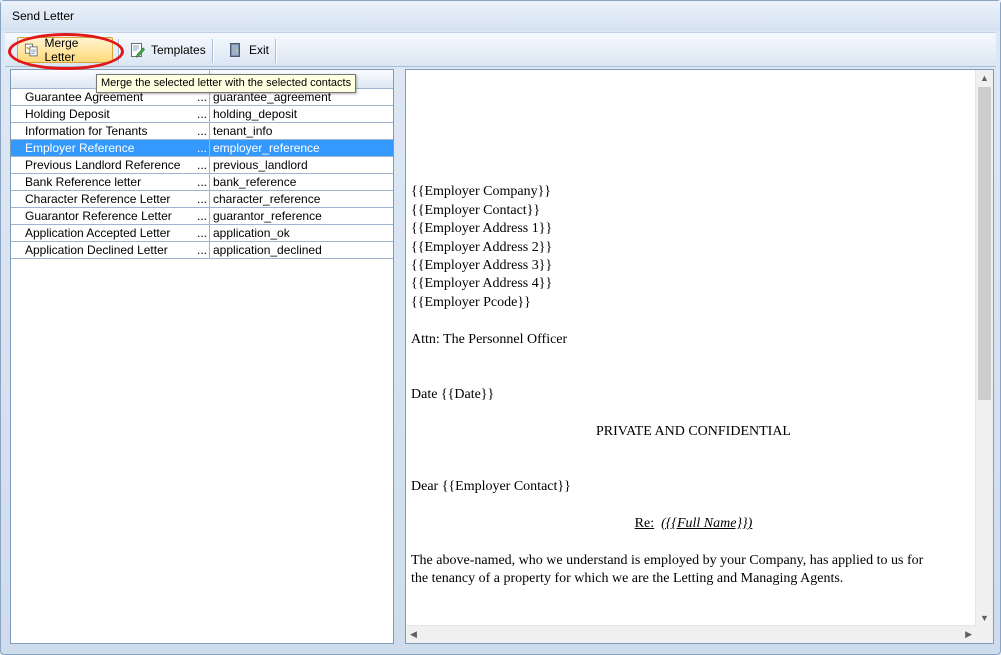 This screenshot has height=655, width=1001. What do you see at coordinates (644, 523) in the screenshot?
I see `re-label: Re:` at bounding box center [644, 523].